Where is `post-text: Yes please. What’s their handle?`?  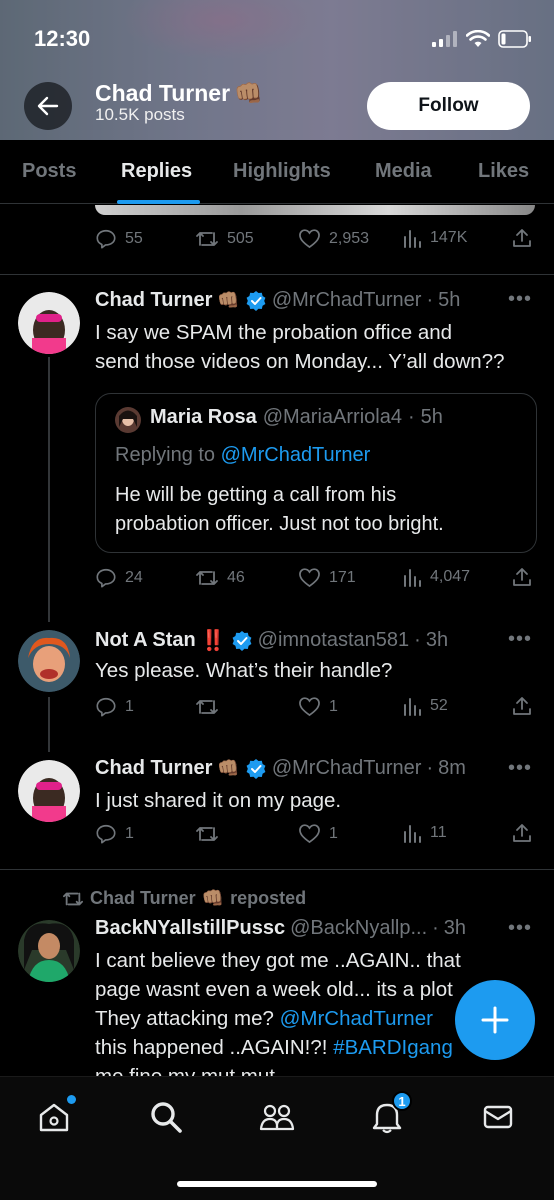
post-text: Yes please. What’s their handle? is located at coordinates (317, 670).